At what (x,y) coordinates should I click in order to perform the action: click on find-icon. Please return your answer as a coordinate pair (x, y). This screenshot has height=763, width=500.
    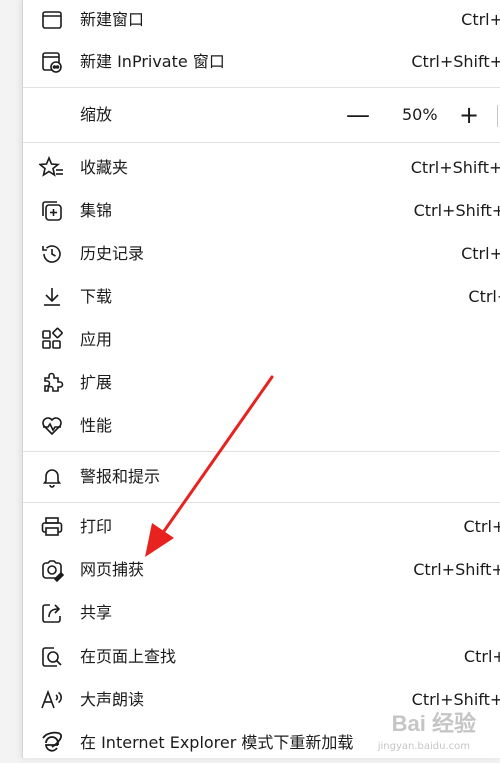
    Looking at the image, I should click on (52, 657).